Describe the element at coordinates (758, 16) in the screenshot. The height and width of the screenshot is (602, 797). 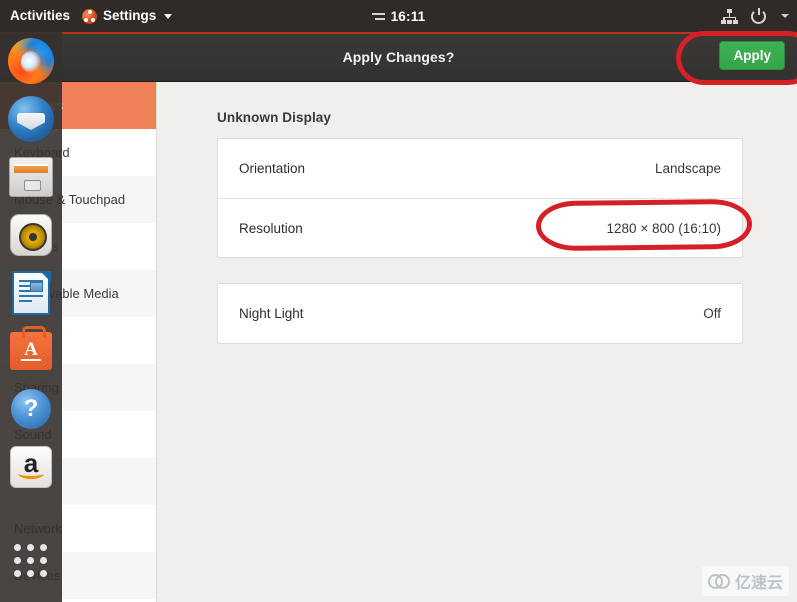
I see `power-icon` at that location.